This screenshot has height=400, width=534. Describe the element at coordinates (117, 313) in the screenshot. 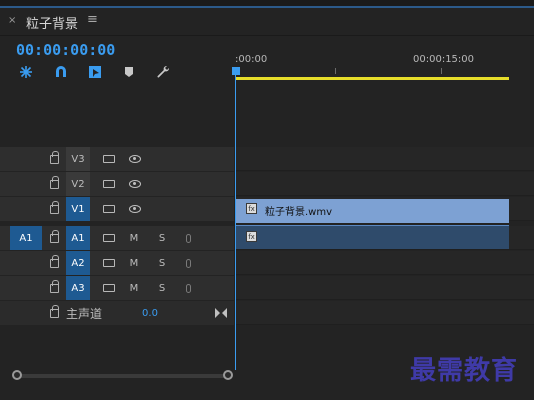

I see `track-header-master: 主声道 0.0` at that location.